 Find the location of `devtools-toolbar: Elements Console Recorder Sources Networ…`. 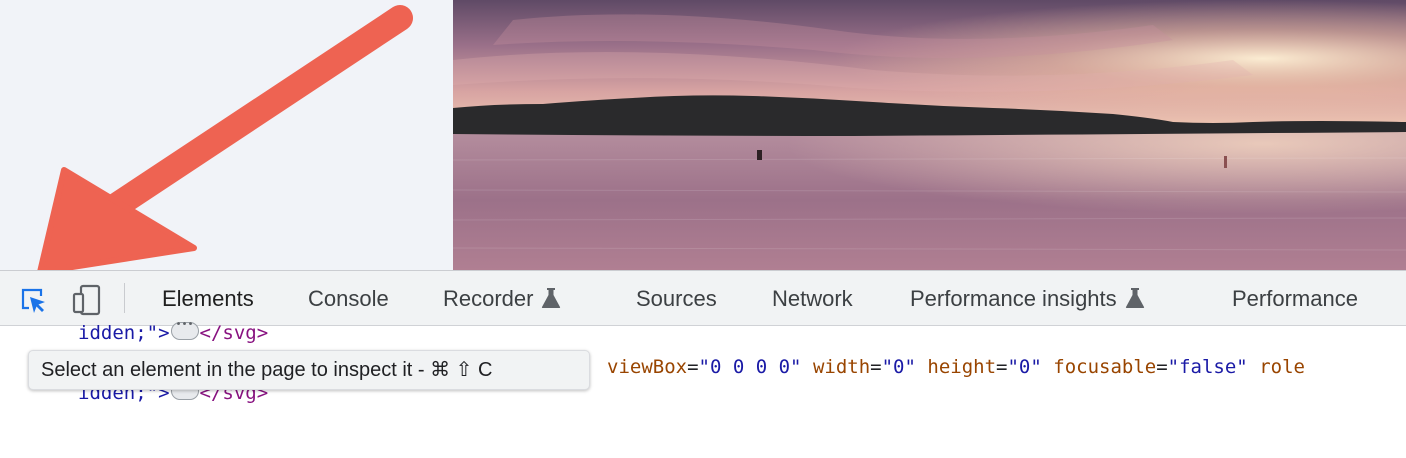

devtools-toolbar: Elements Console Recorder Sources Networ… is located at coordinates (703, 298).